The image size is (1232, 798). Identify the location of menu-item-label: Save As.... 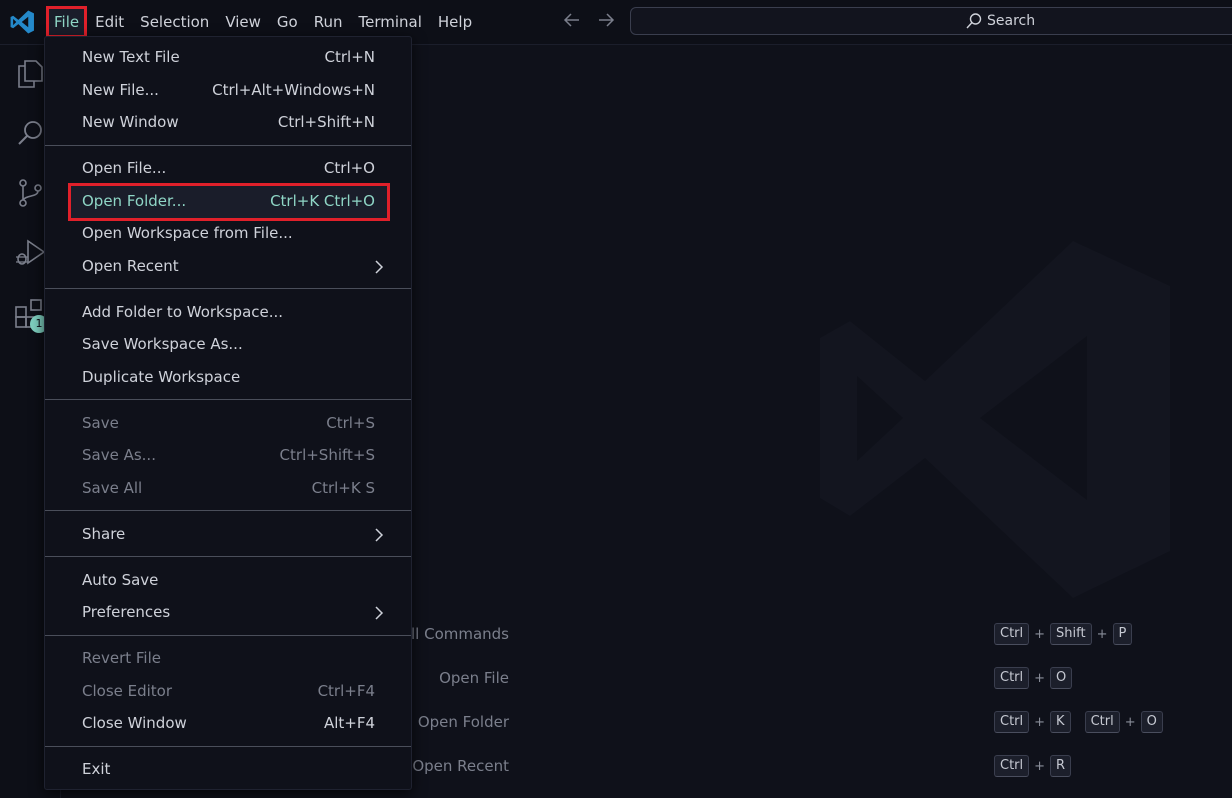
(119, 455).